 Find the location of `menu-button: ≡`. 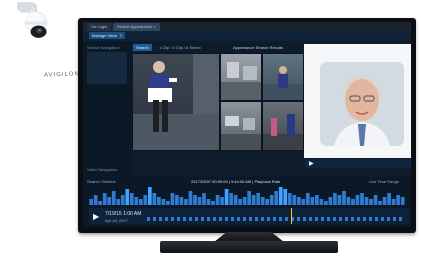

menu-button: ≡ is located at coordinates (121, 35).